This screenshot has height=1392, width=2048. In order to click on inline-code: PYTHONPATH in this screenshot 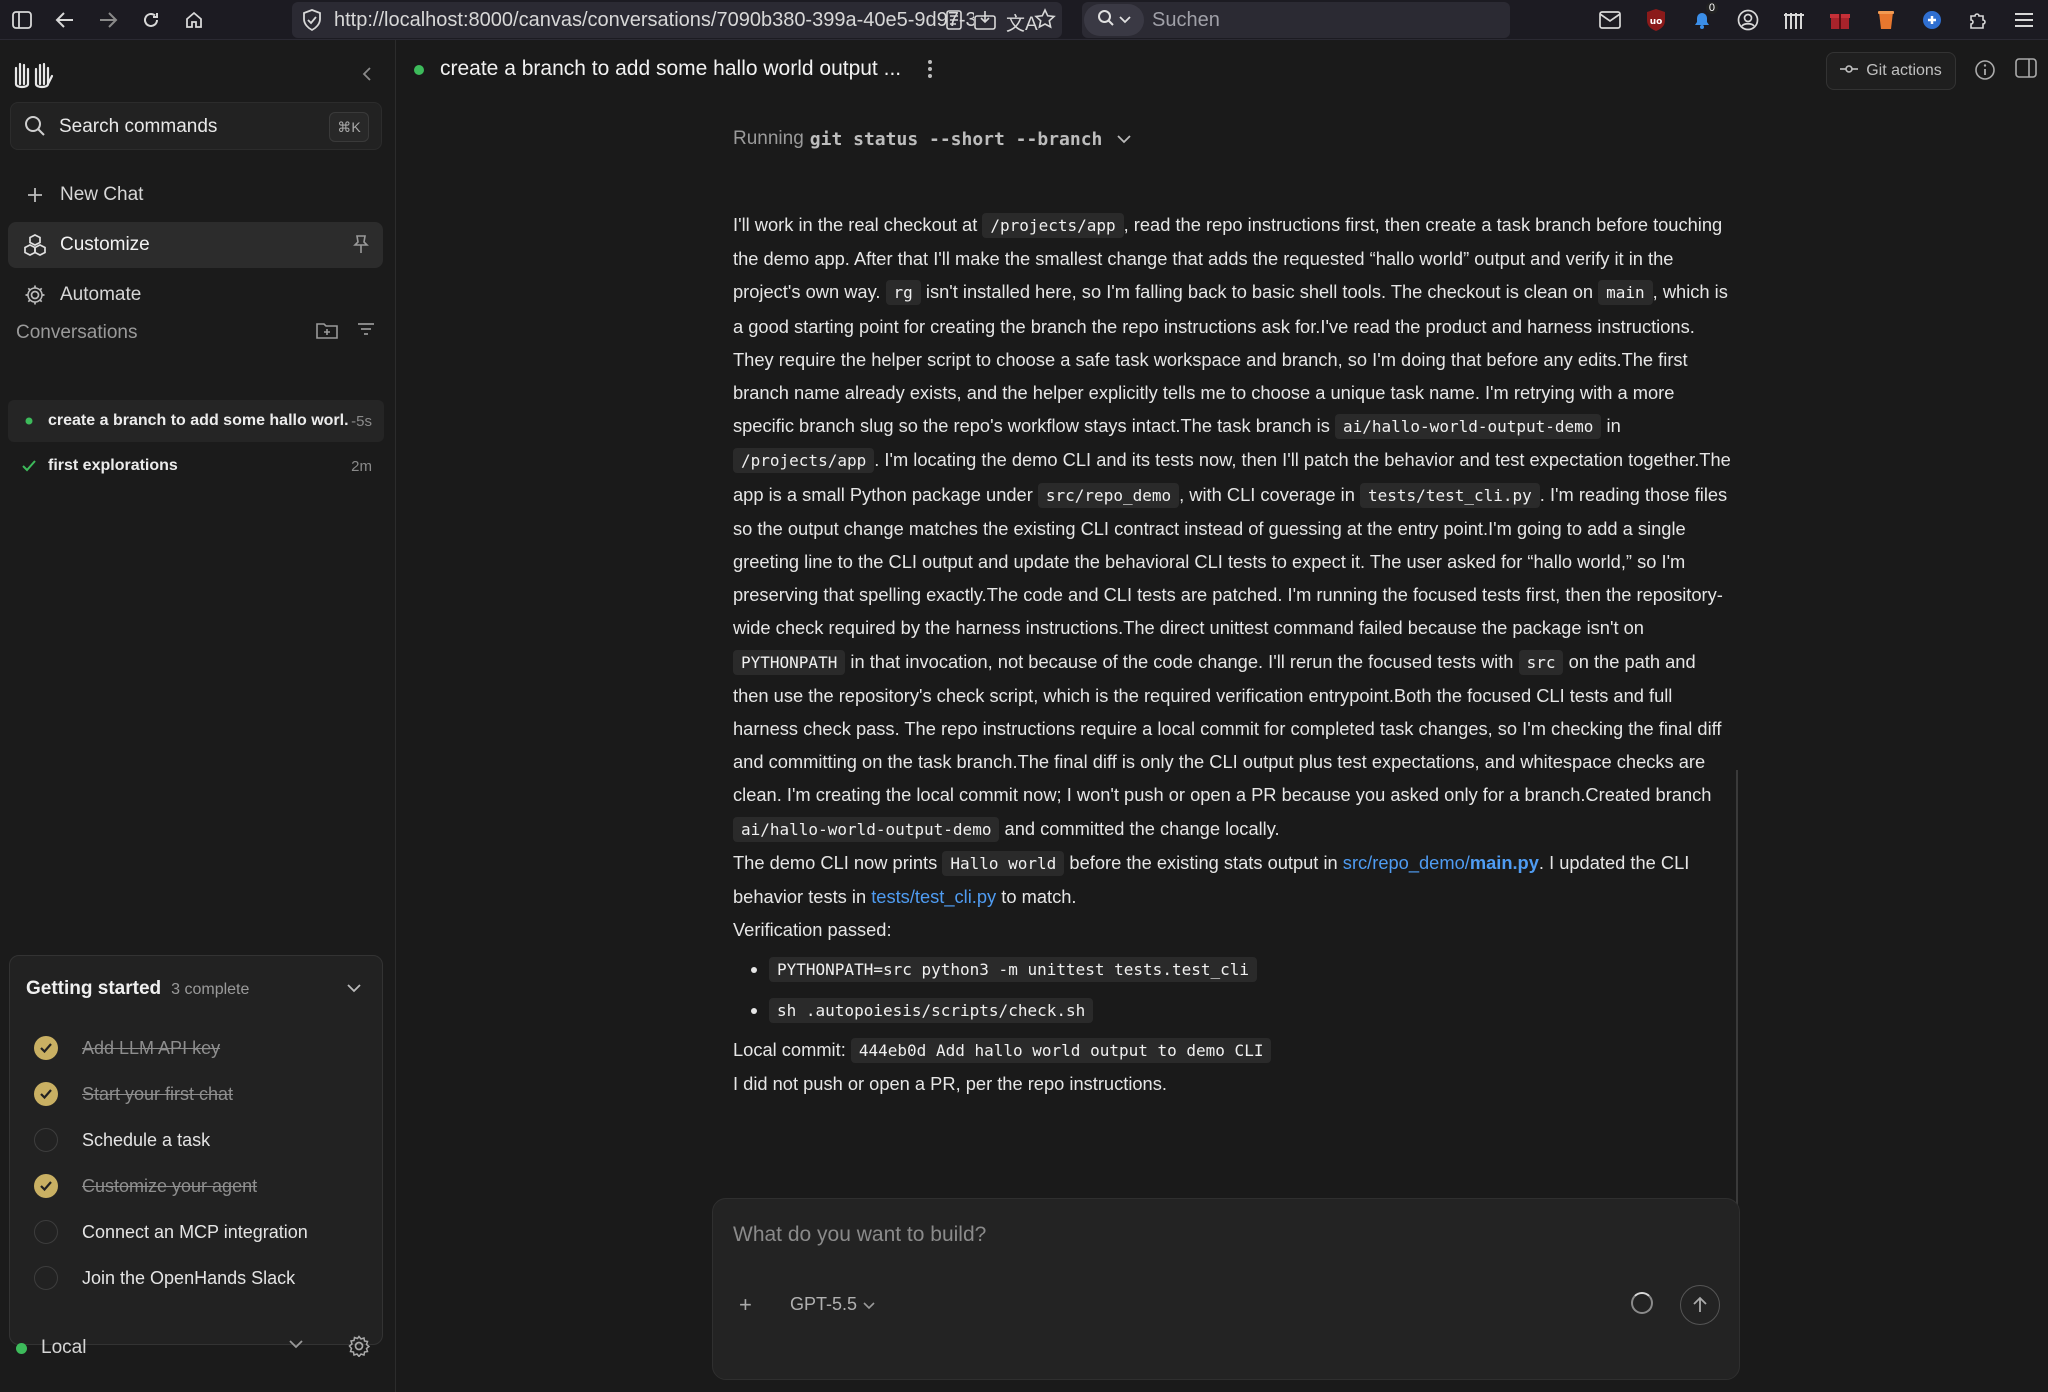, I will do `click(789, 662)`.